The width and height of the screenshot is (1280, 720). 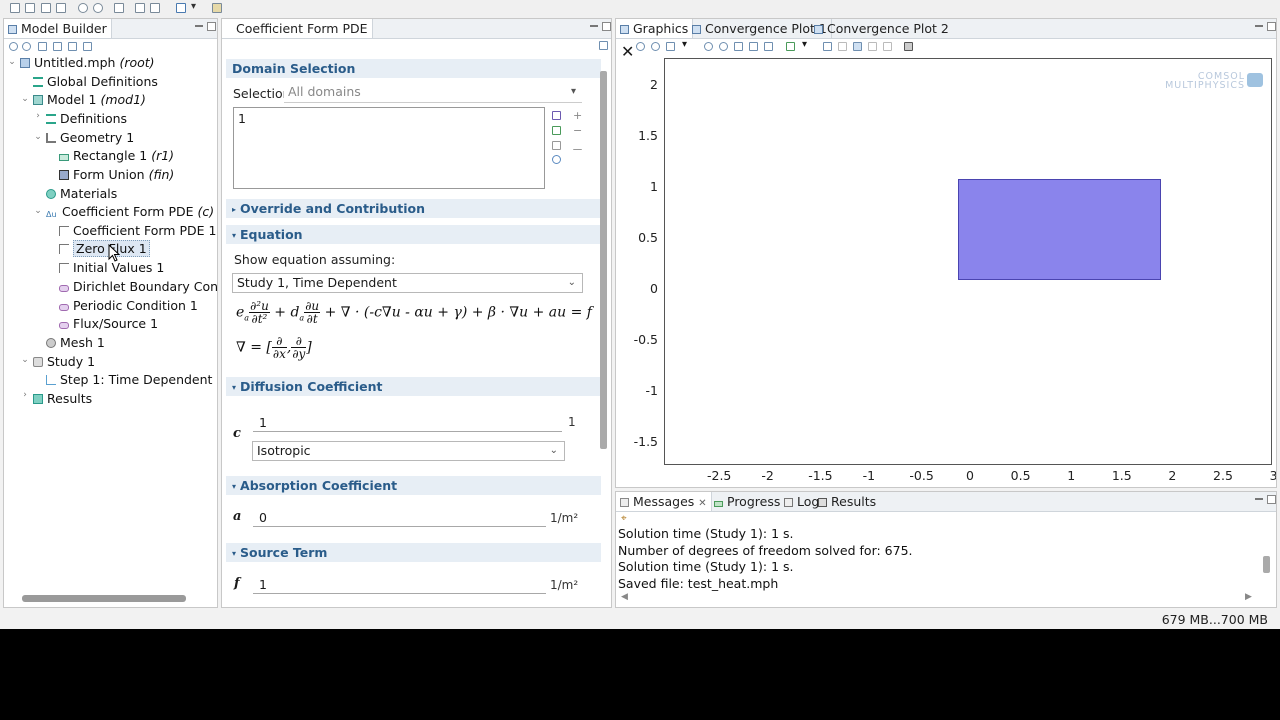 I want to click on copy-selection-icon, so click(x=556, y=130).